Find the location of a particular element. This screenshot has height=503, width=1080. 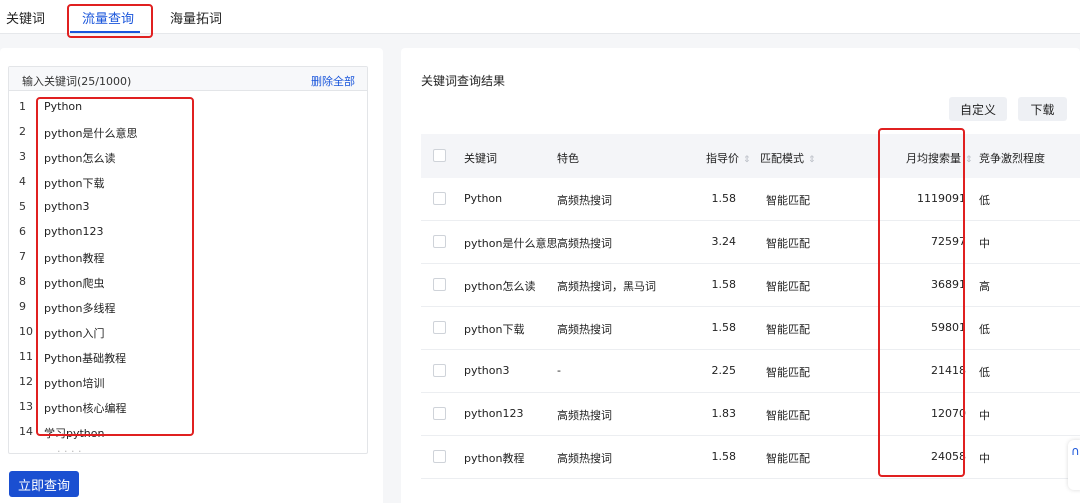

keyword-line-number: 8 is located at coordinates (22, 281).